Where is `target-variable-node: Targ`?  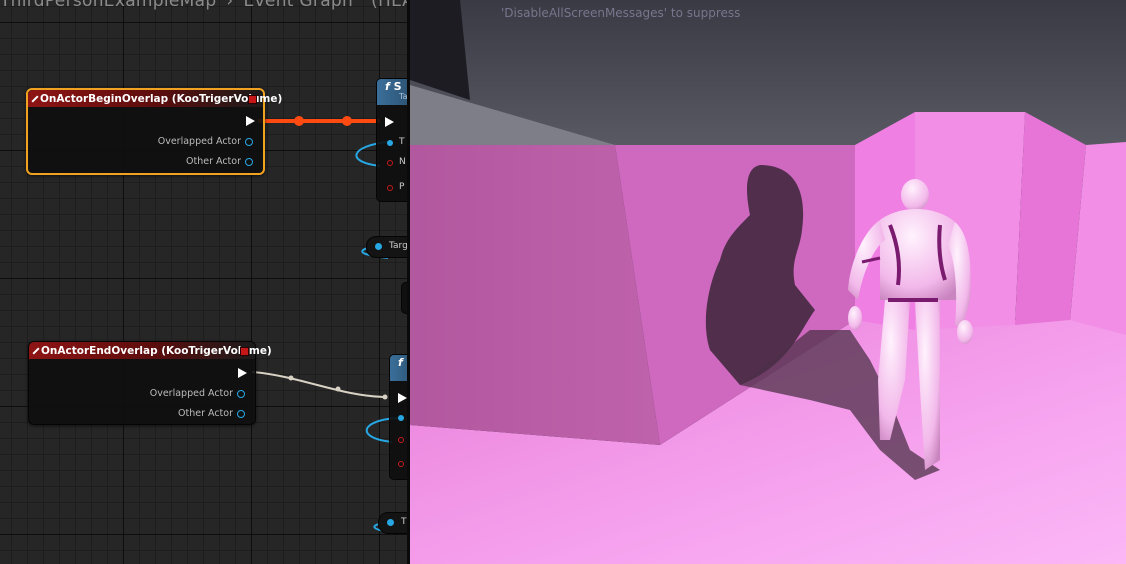 target-variable-node: Targ is located at coordinates (386, 247).